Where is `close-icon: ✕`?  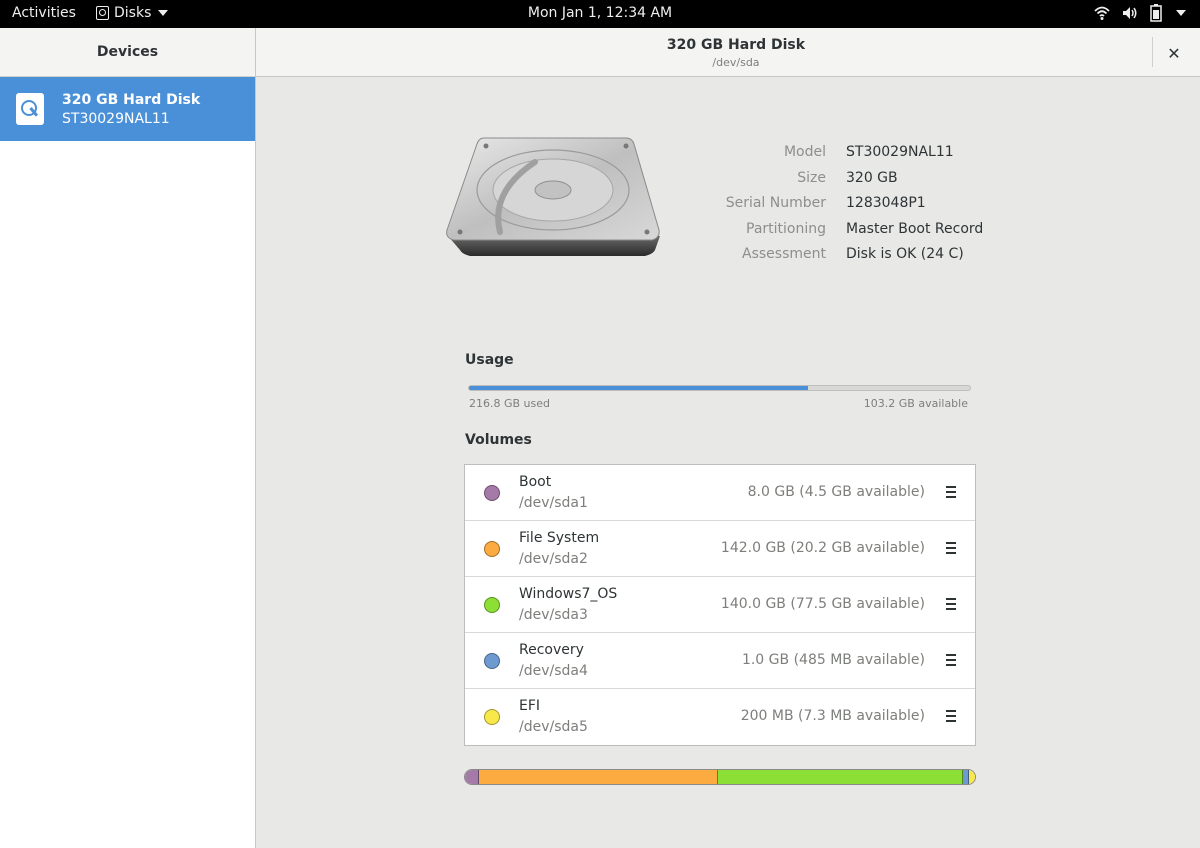 close-icon: ✕ is located at coordinates (1174, 53).